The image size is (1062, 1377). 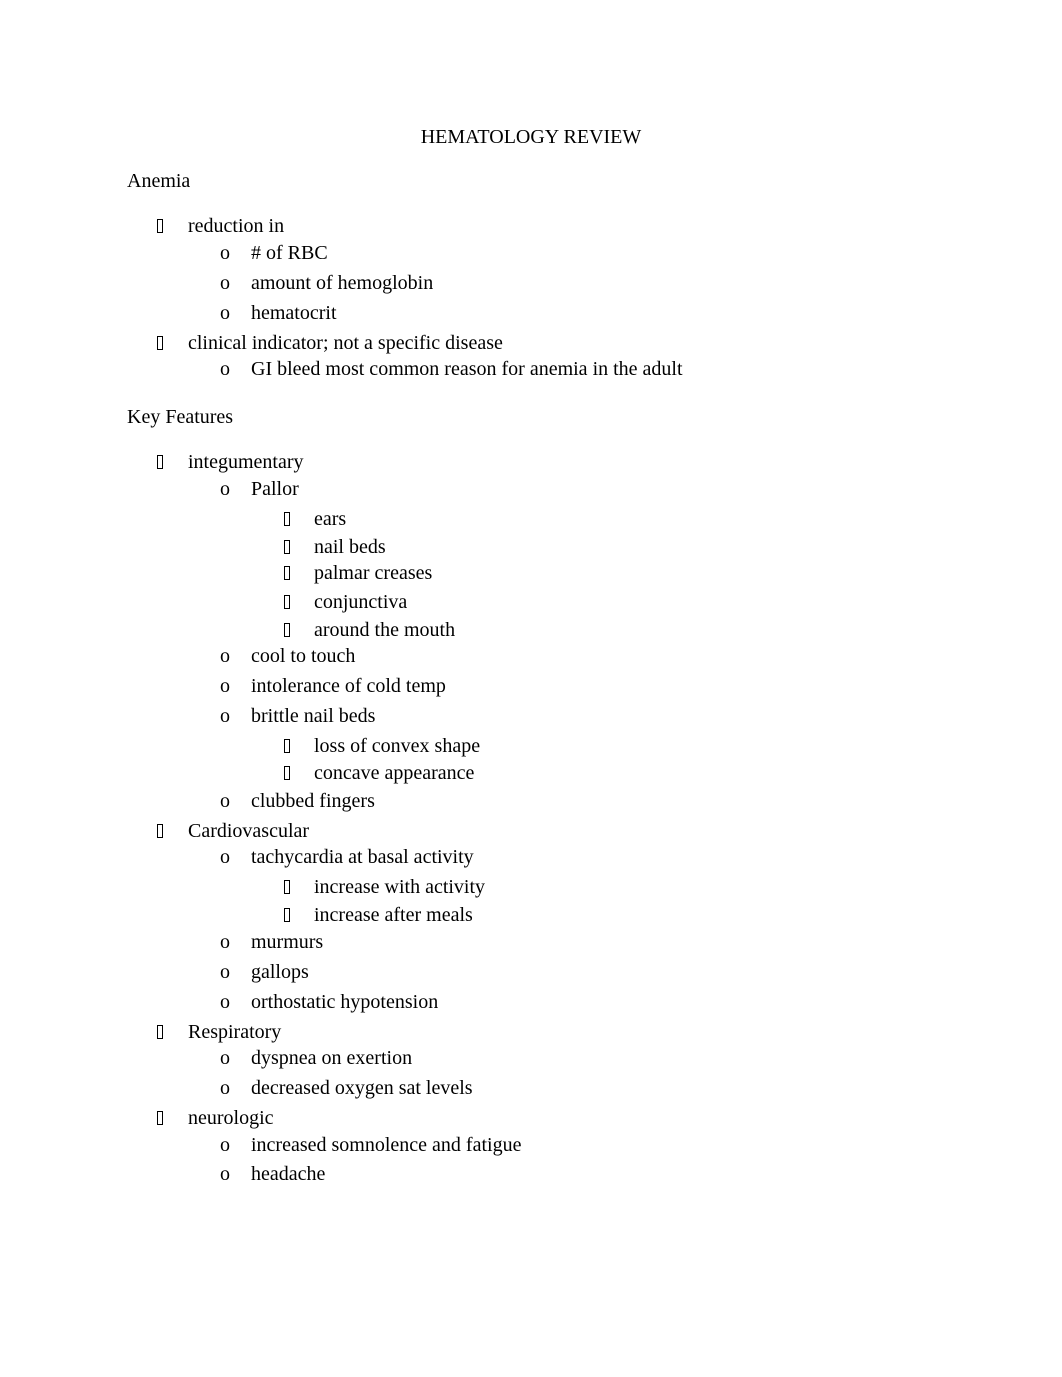 What do you see at coordinates (280, 972) in the screenshot?
I see `list-item-text: gallops` at bounding box center [280, 972].